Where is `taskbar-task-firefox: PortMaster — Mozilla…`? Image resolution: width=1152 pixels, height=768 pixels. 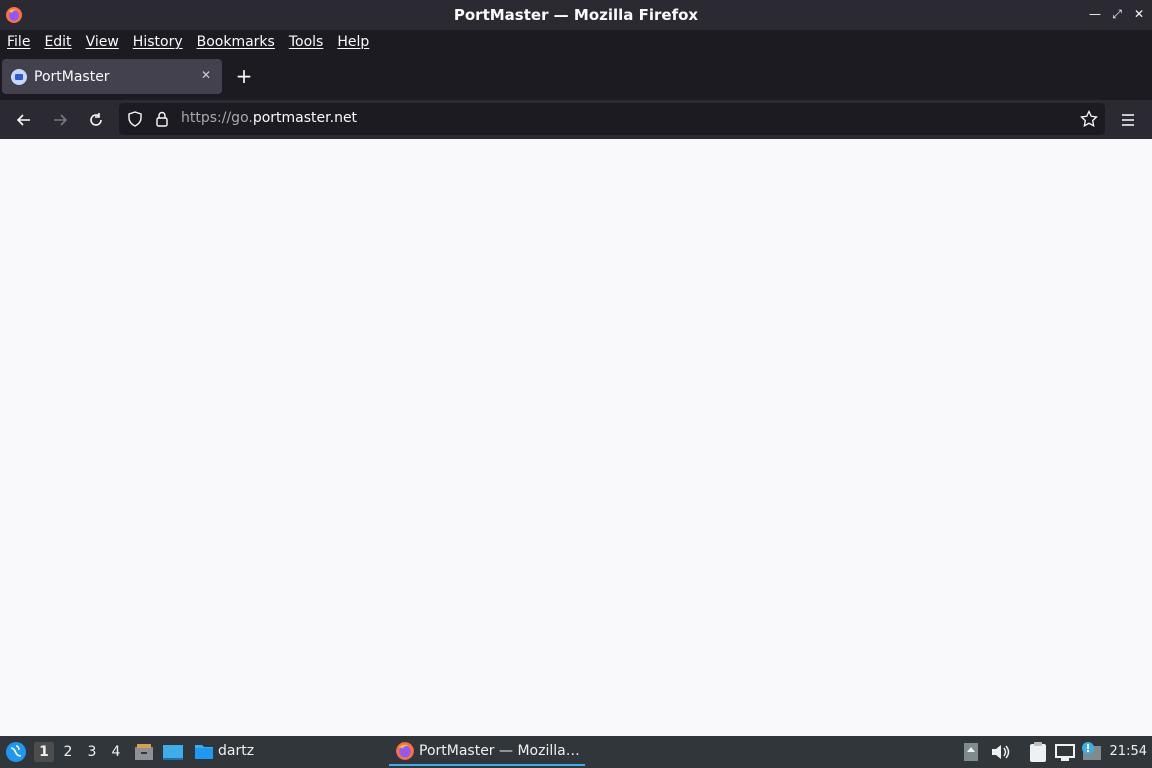
taskbar-task-firefox: PortMaster — Mozilla… is located at coordinates (487, 752).